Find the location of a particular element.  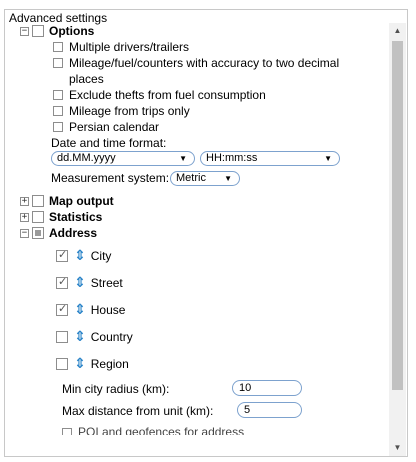

region-checkbox is located at coordinates (62, 364).